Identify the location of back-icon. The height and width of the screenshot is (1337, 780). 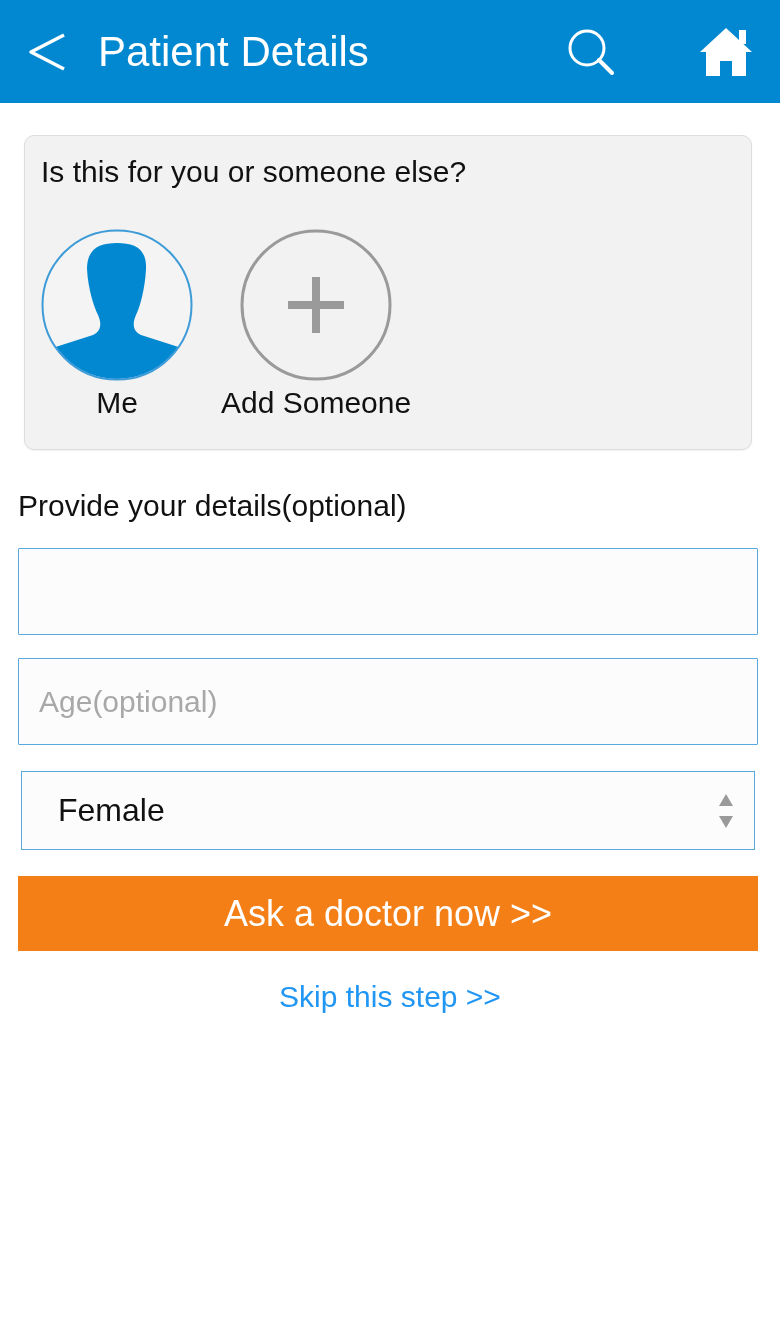
(47, 51).